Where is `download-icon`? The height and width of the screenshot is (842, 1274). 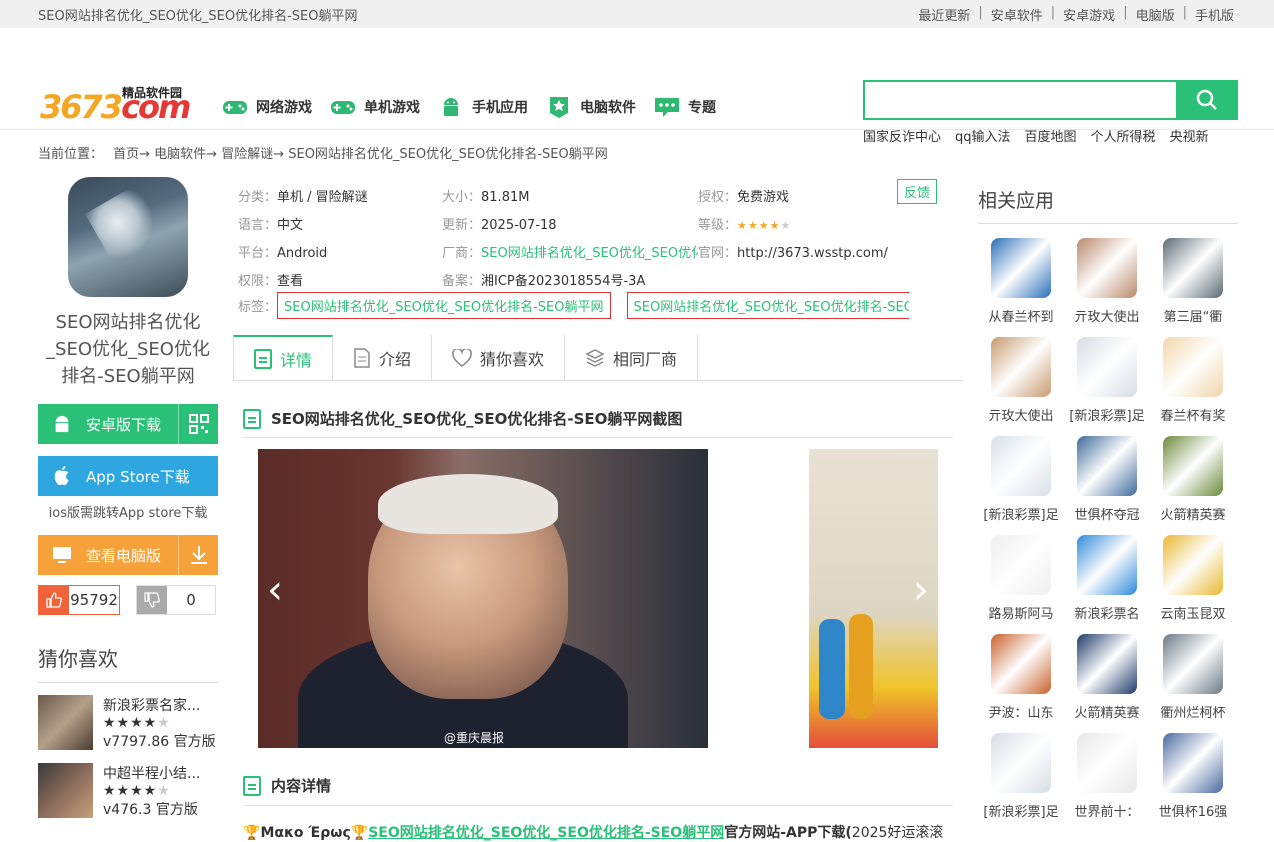
download-icon is located at coordinates (198, 555).